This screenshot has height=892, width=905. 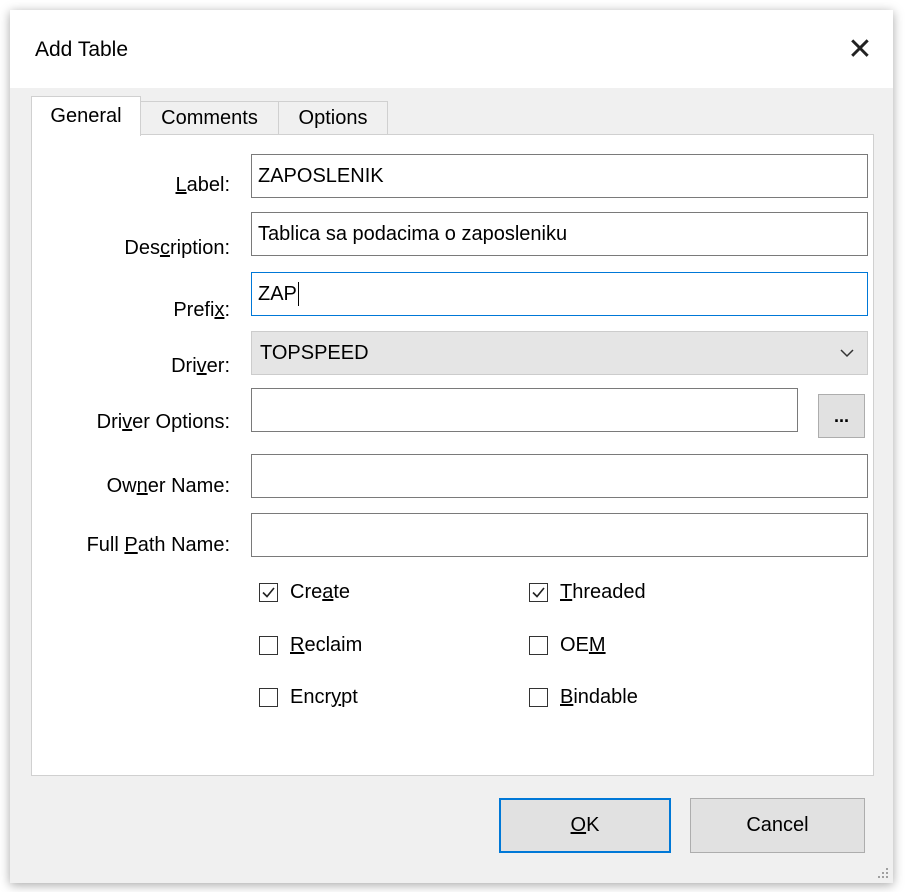 I want to click on label-input-value: ZAPOSLENIK, so click(x=321, y=175).